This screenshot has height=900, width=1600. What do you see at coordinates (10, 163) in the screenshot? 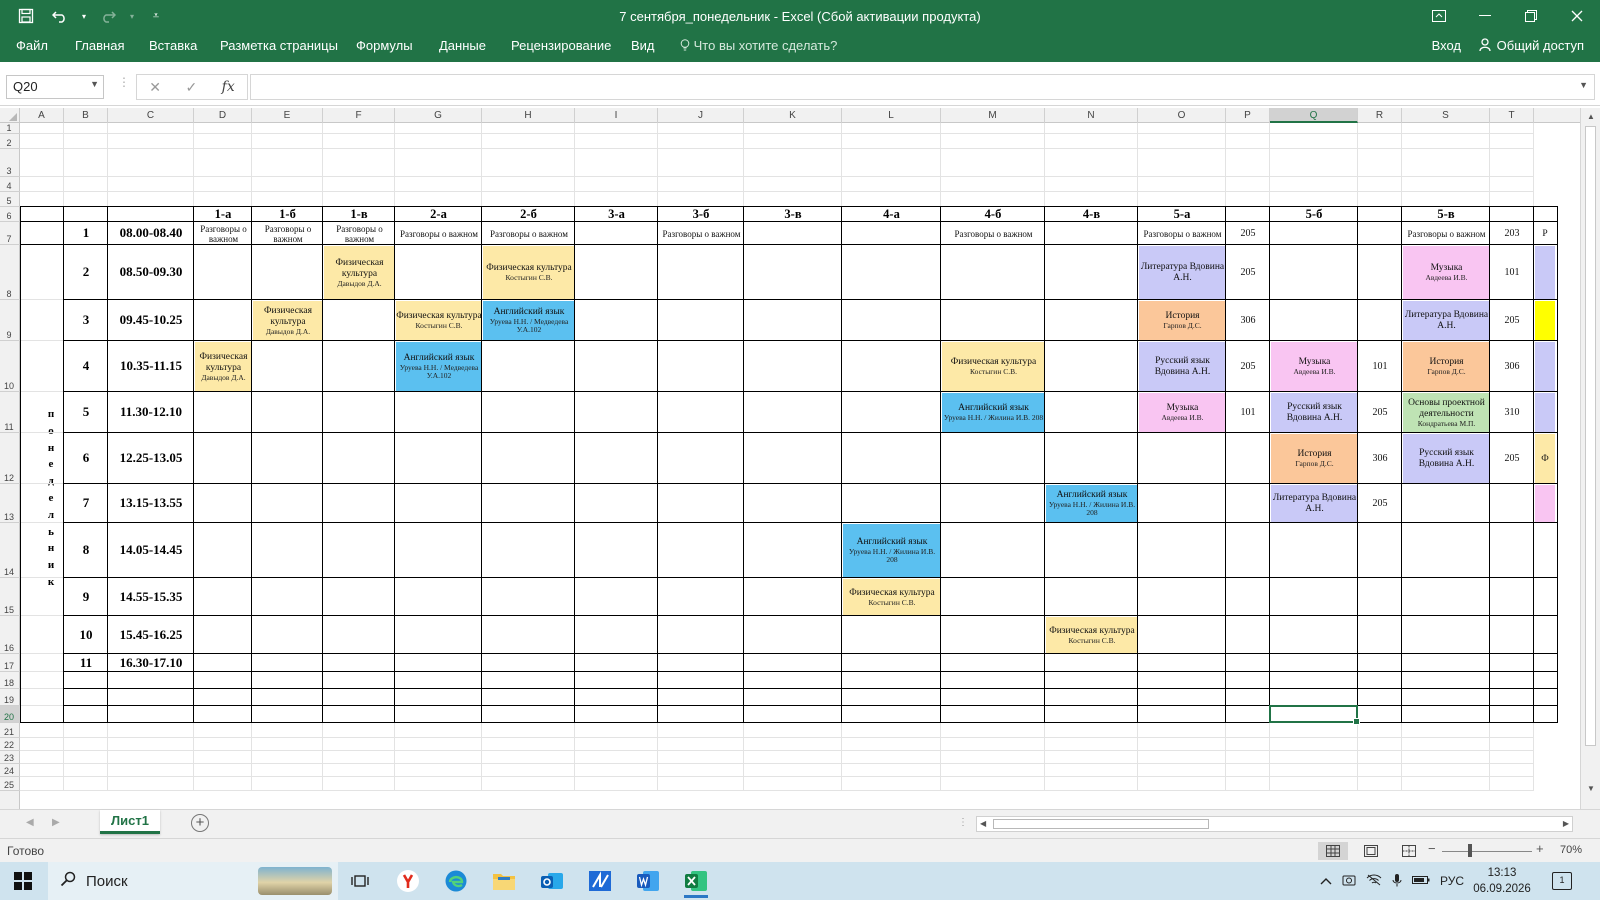
I see `row-header-3: 3` at bounding box center [10, 163].